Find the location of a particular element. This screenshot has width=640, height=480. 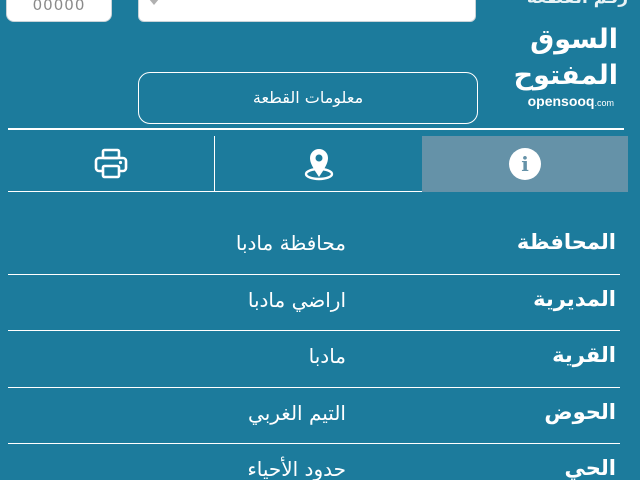

chevron-down-icon is located at coordinates (154, 2).